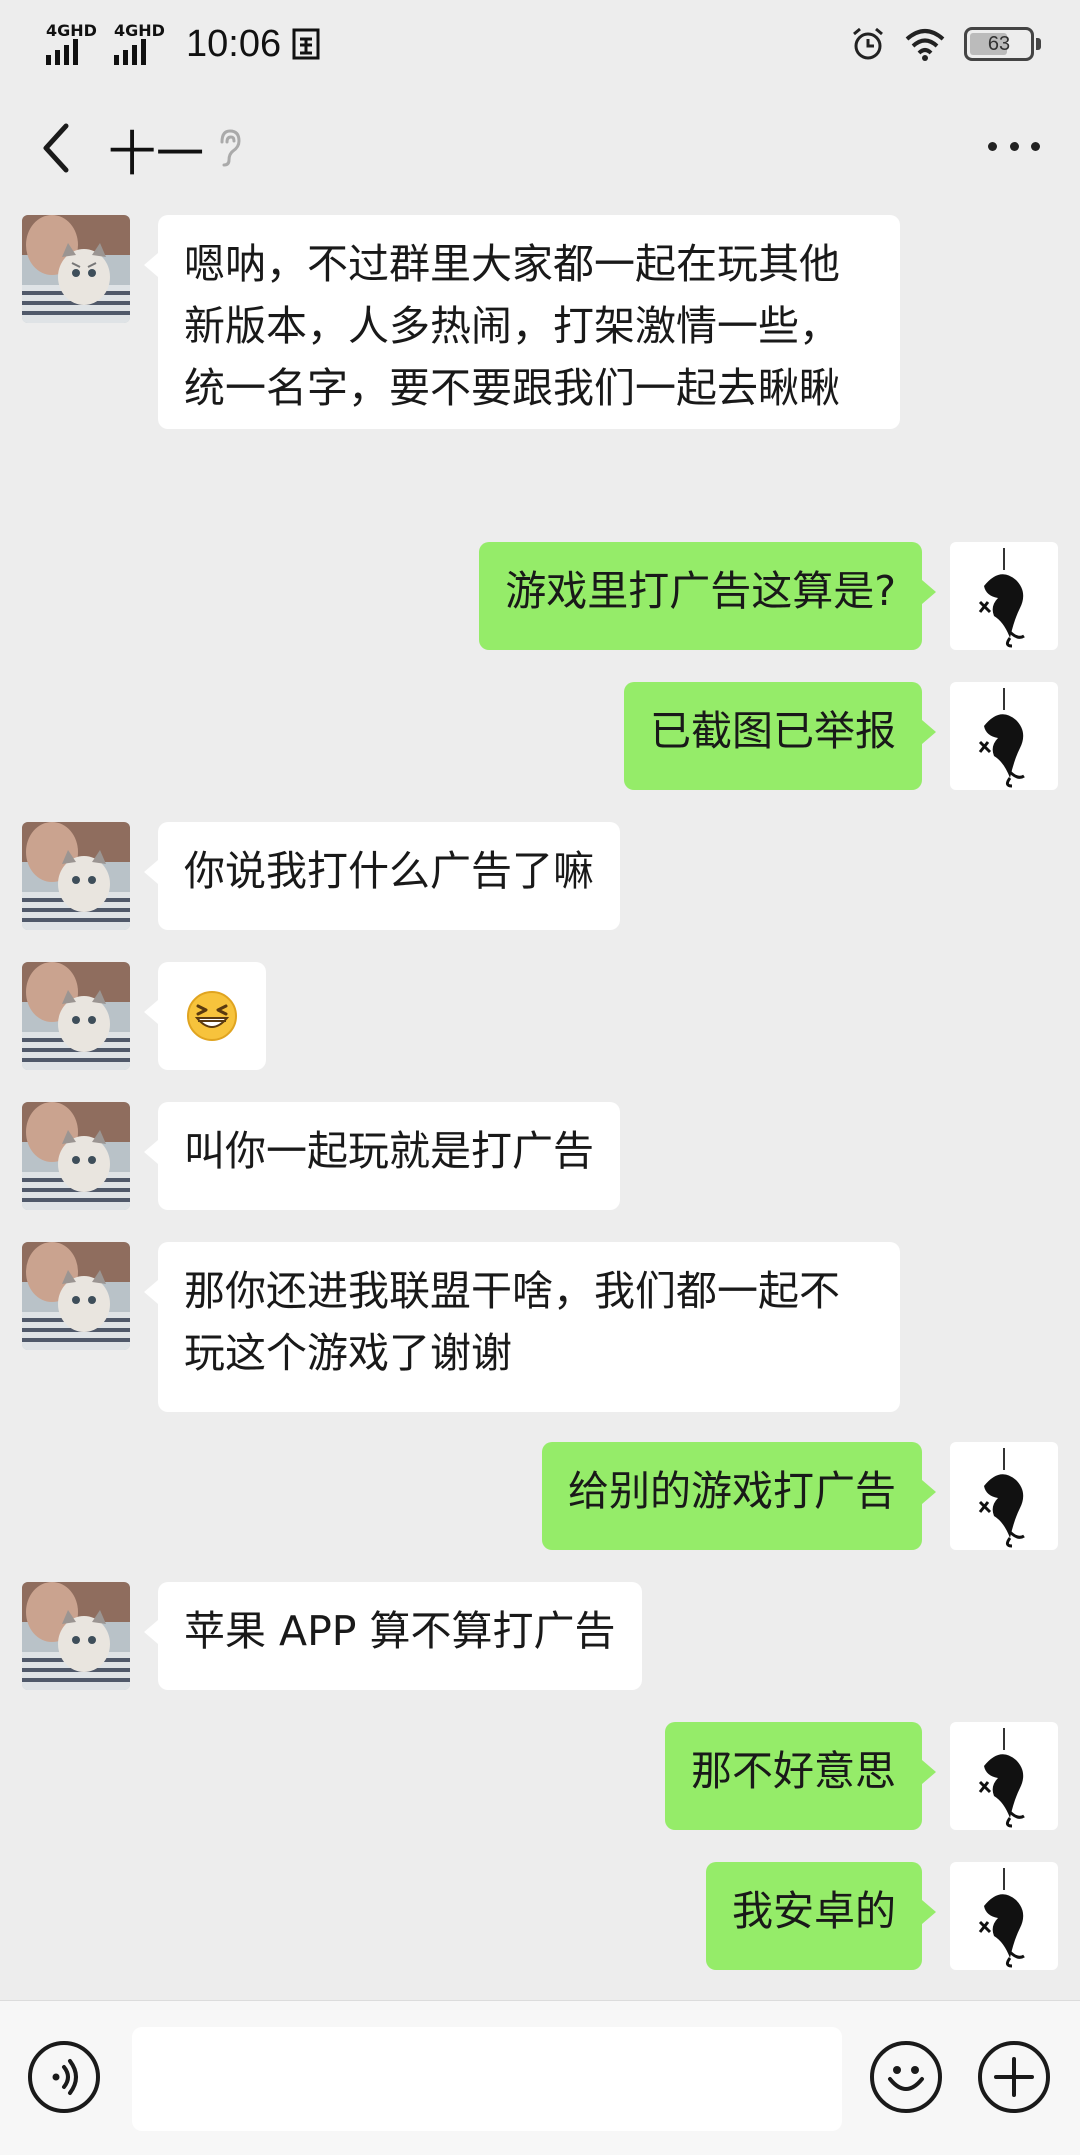  I want to click on message-text: 那不好意思, so click(793, 1771).